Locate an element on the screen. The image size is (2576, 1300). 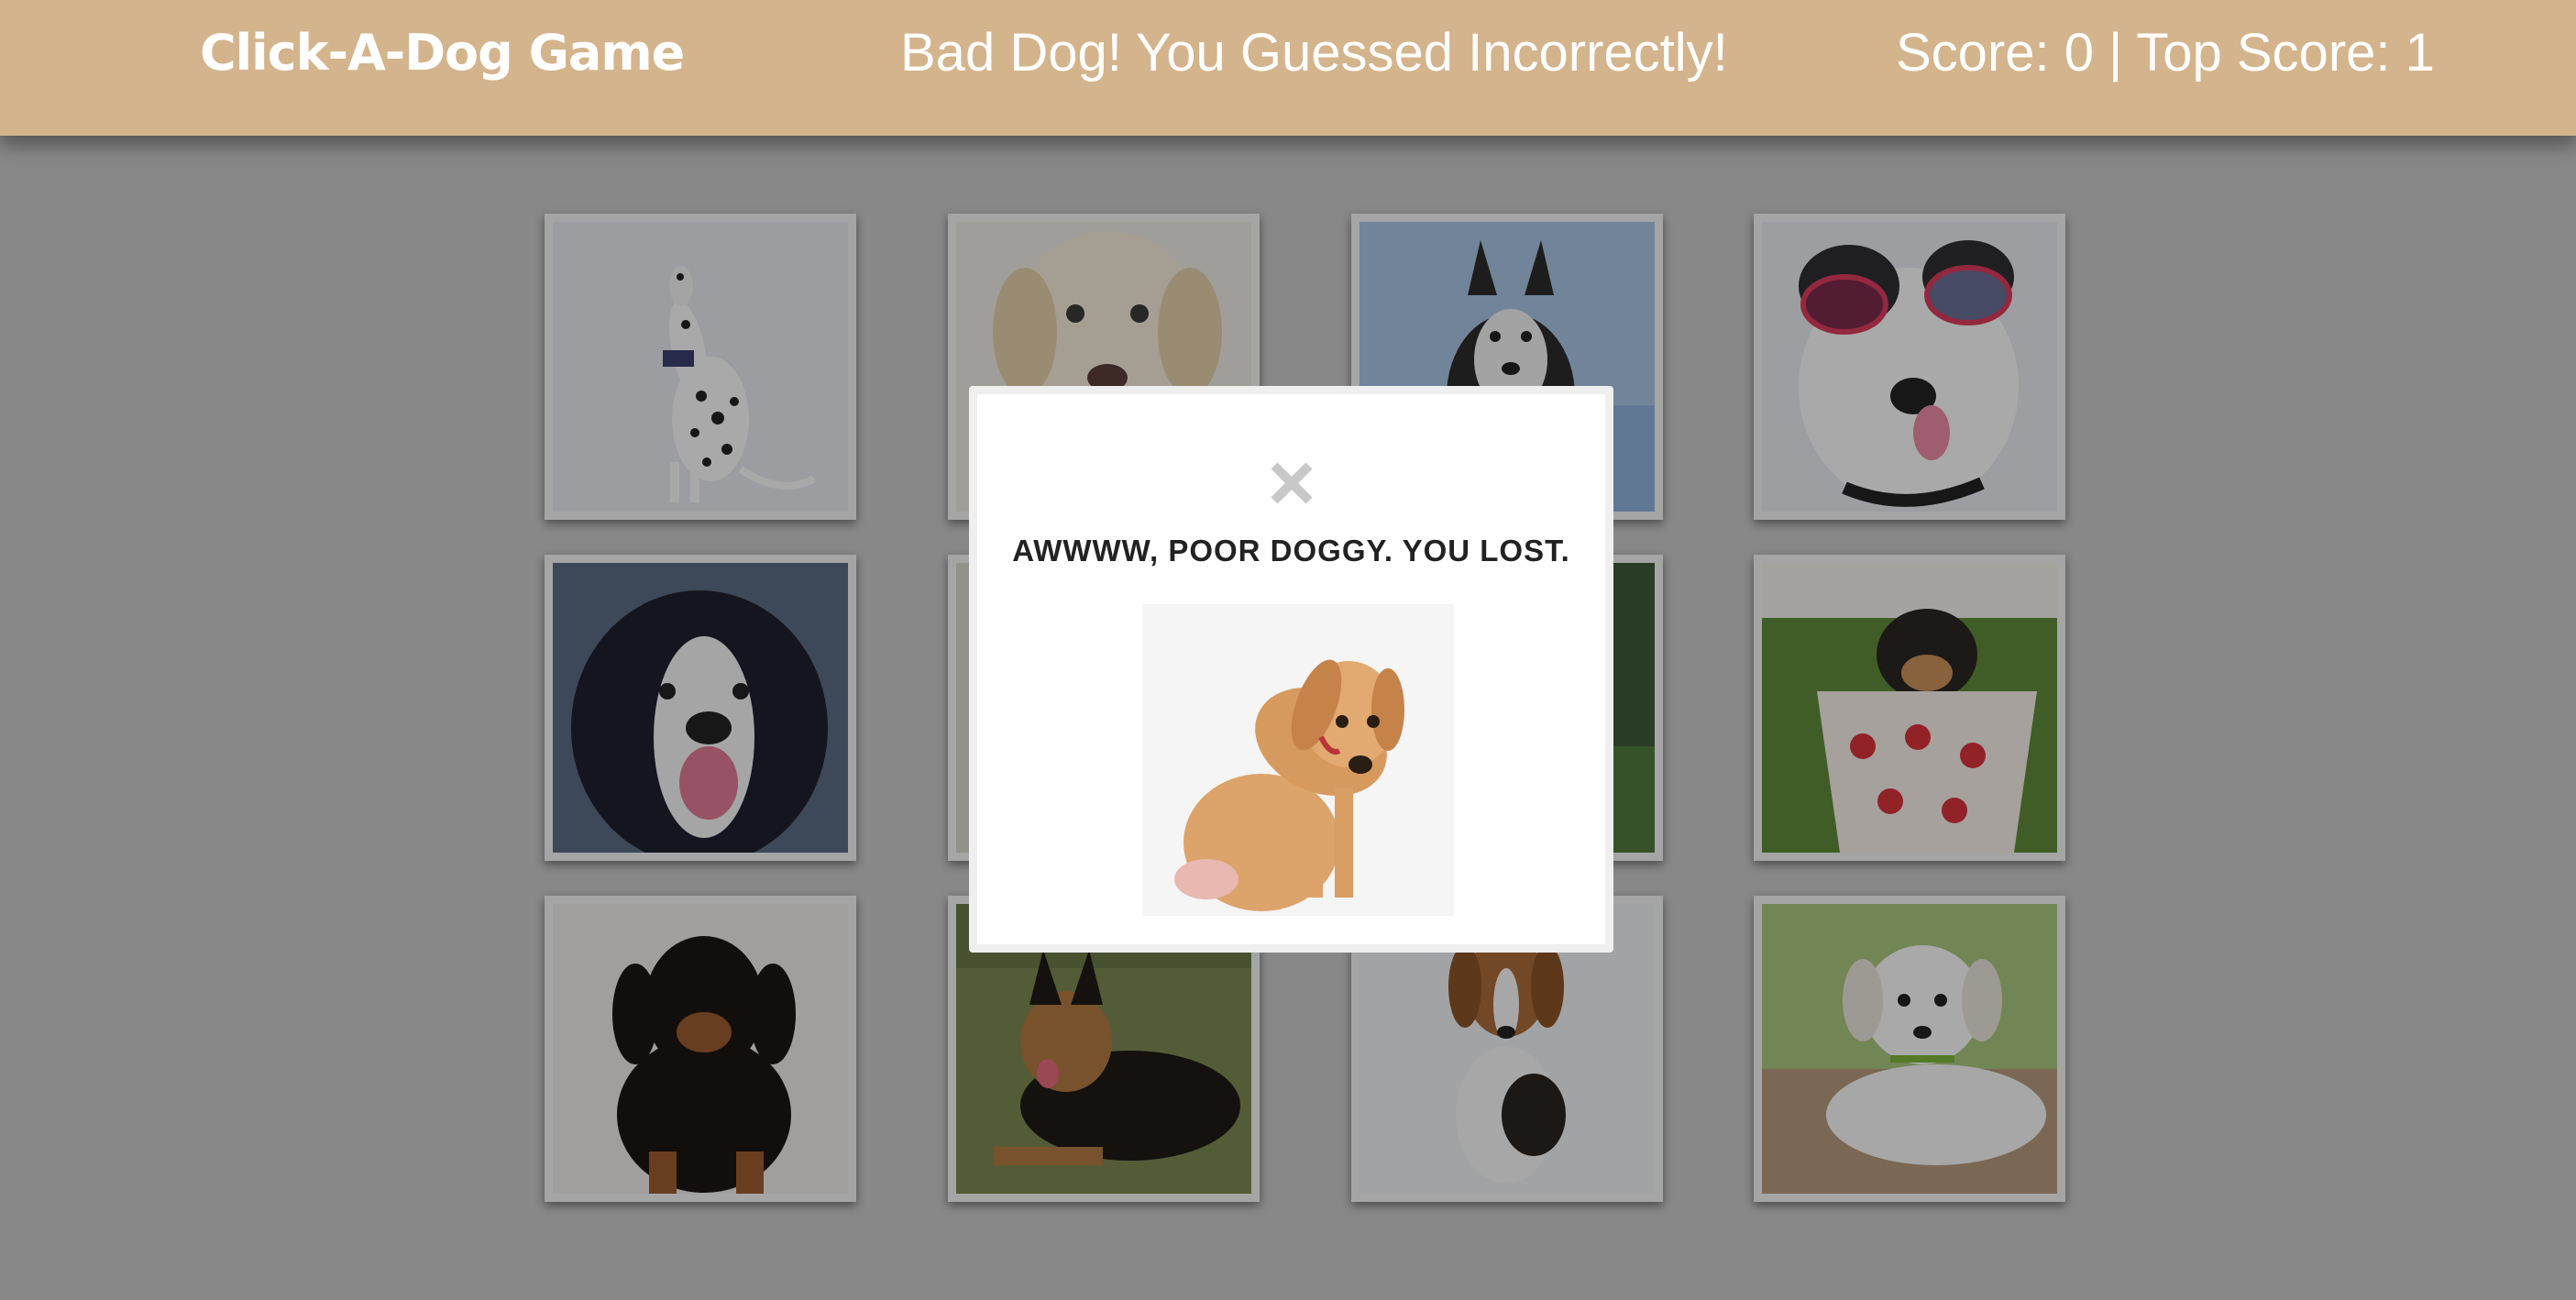
brand-title: Click-A-Dog Game is located at coordinates (442, 53).